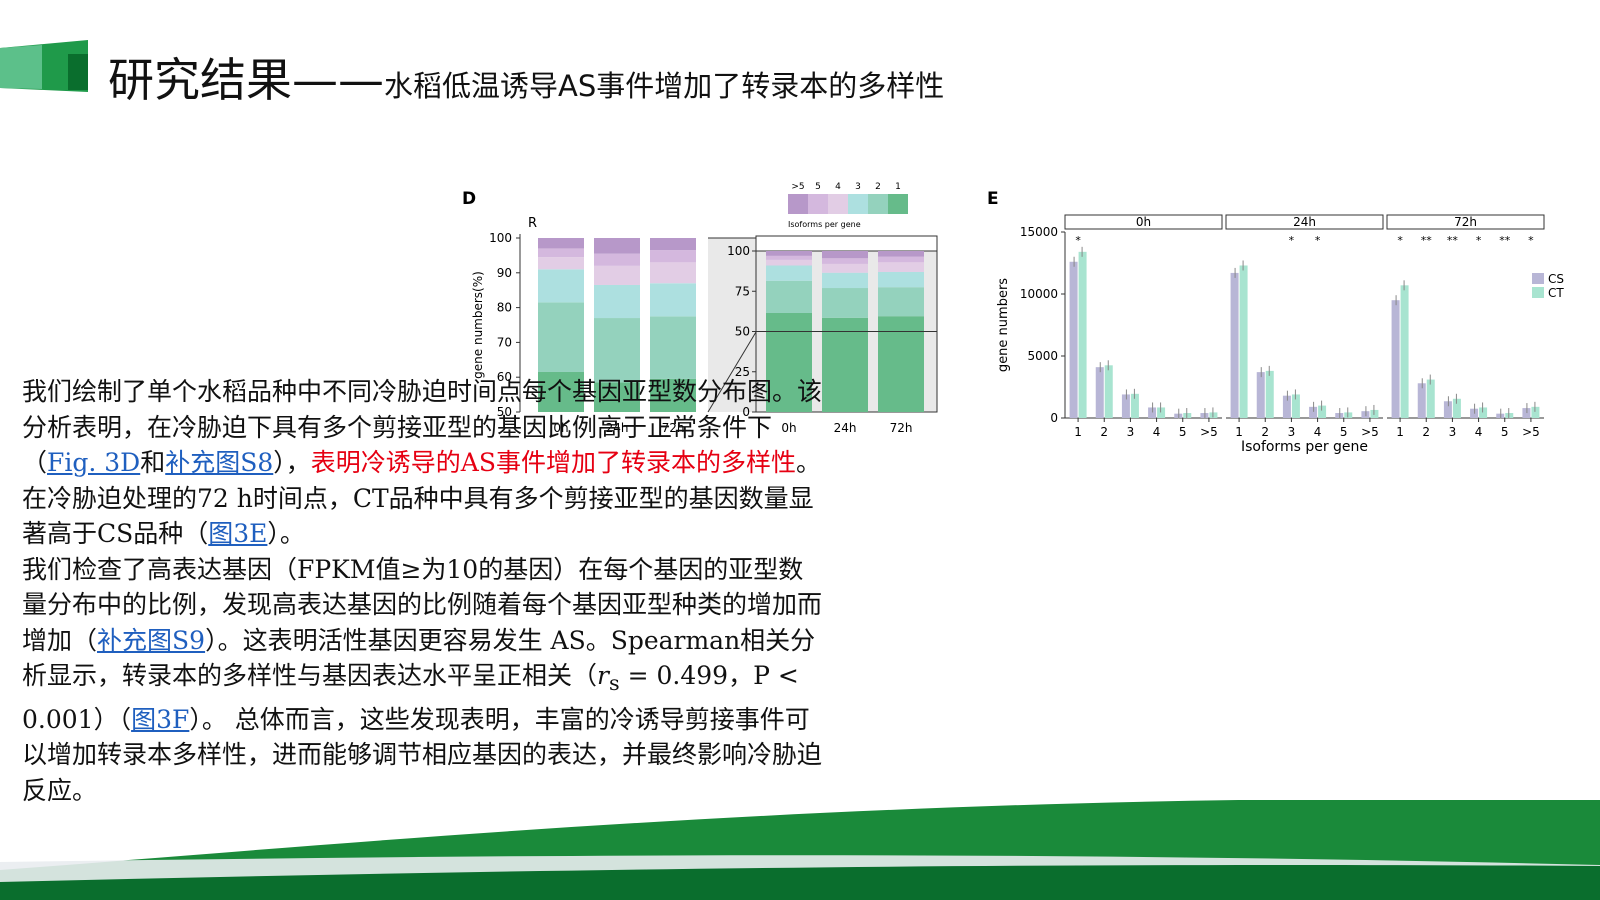 Image resolution: width=1600 pixels, height=900 pixels. Describe the element at coordinates (237, 533) in the screenshot. I see `link-fig-3e: 图3E` at that location.